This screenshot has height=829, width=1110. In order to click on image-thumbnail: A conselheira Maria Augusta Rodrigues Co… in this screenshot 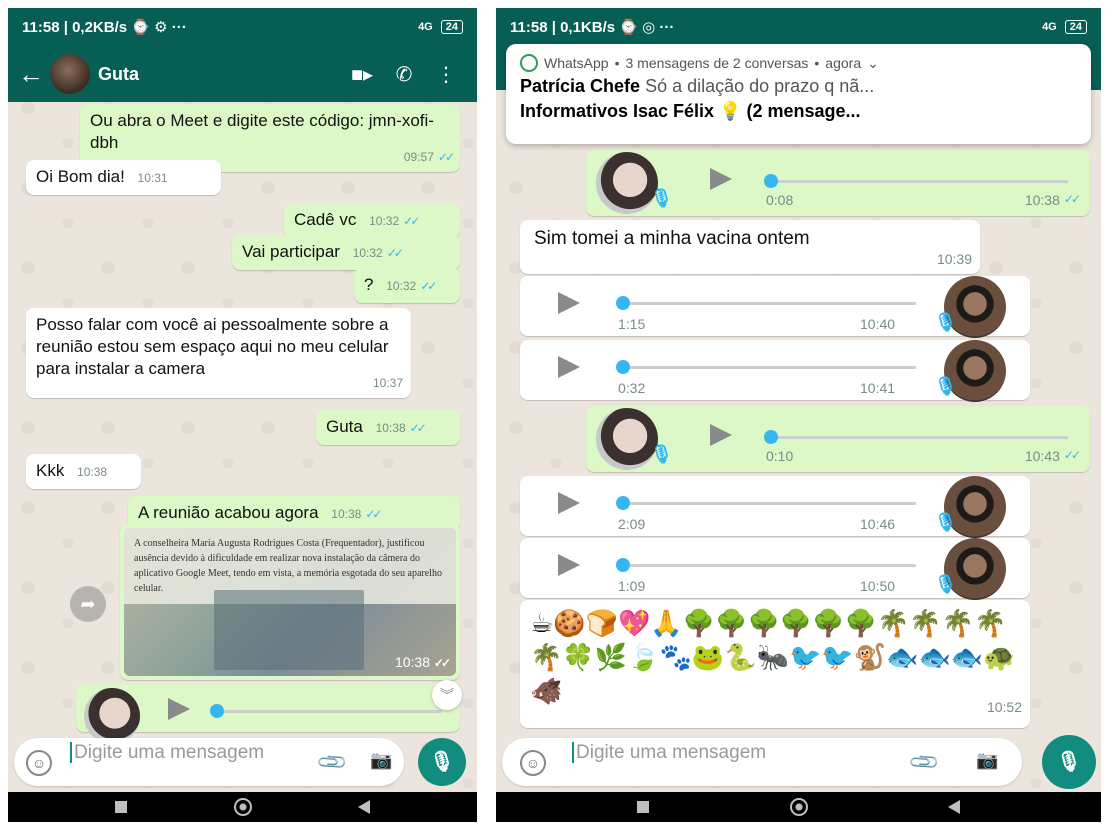, I will do `click(290, 602)`.